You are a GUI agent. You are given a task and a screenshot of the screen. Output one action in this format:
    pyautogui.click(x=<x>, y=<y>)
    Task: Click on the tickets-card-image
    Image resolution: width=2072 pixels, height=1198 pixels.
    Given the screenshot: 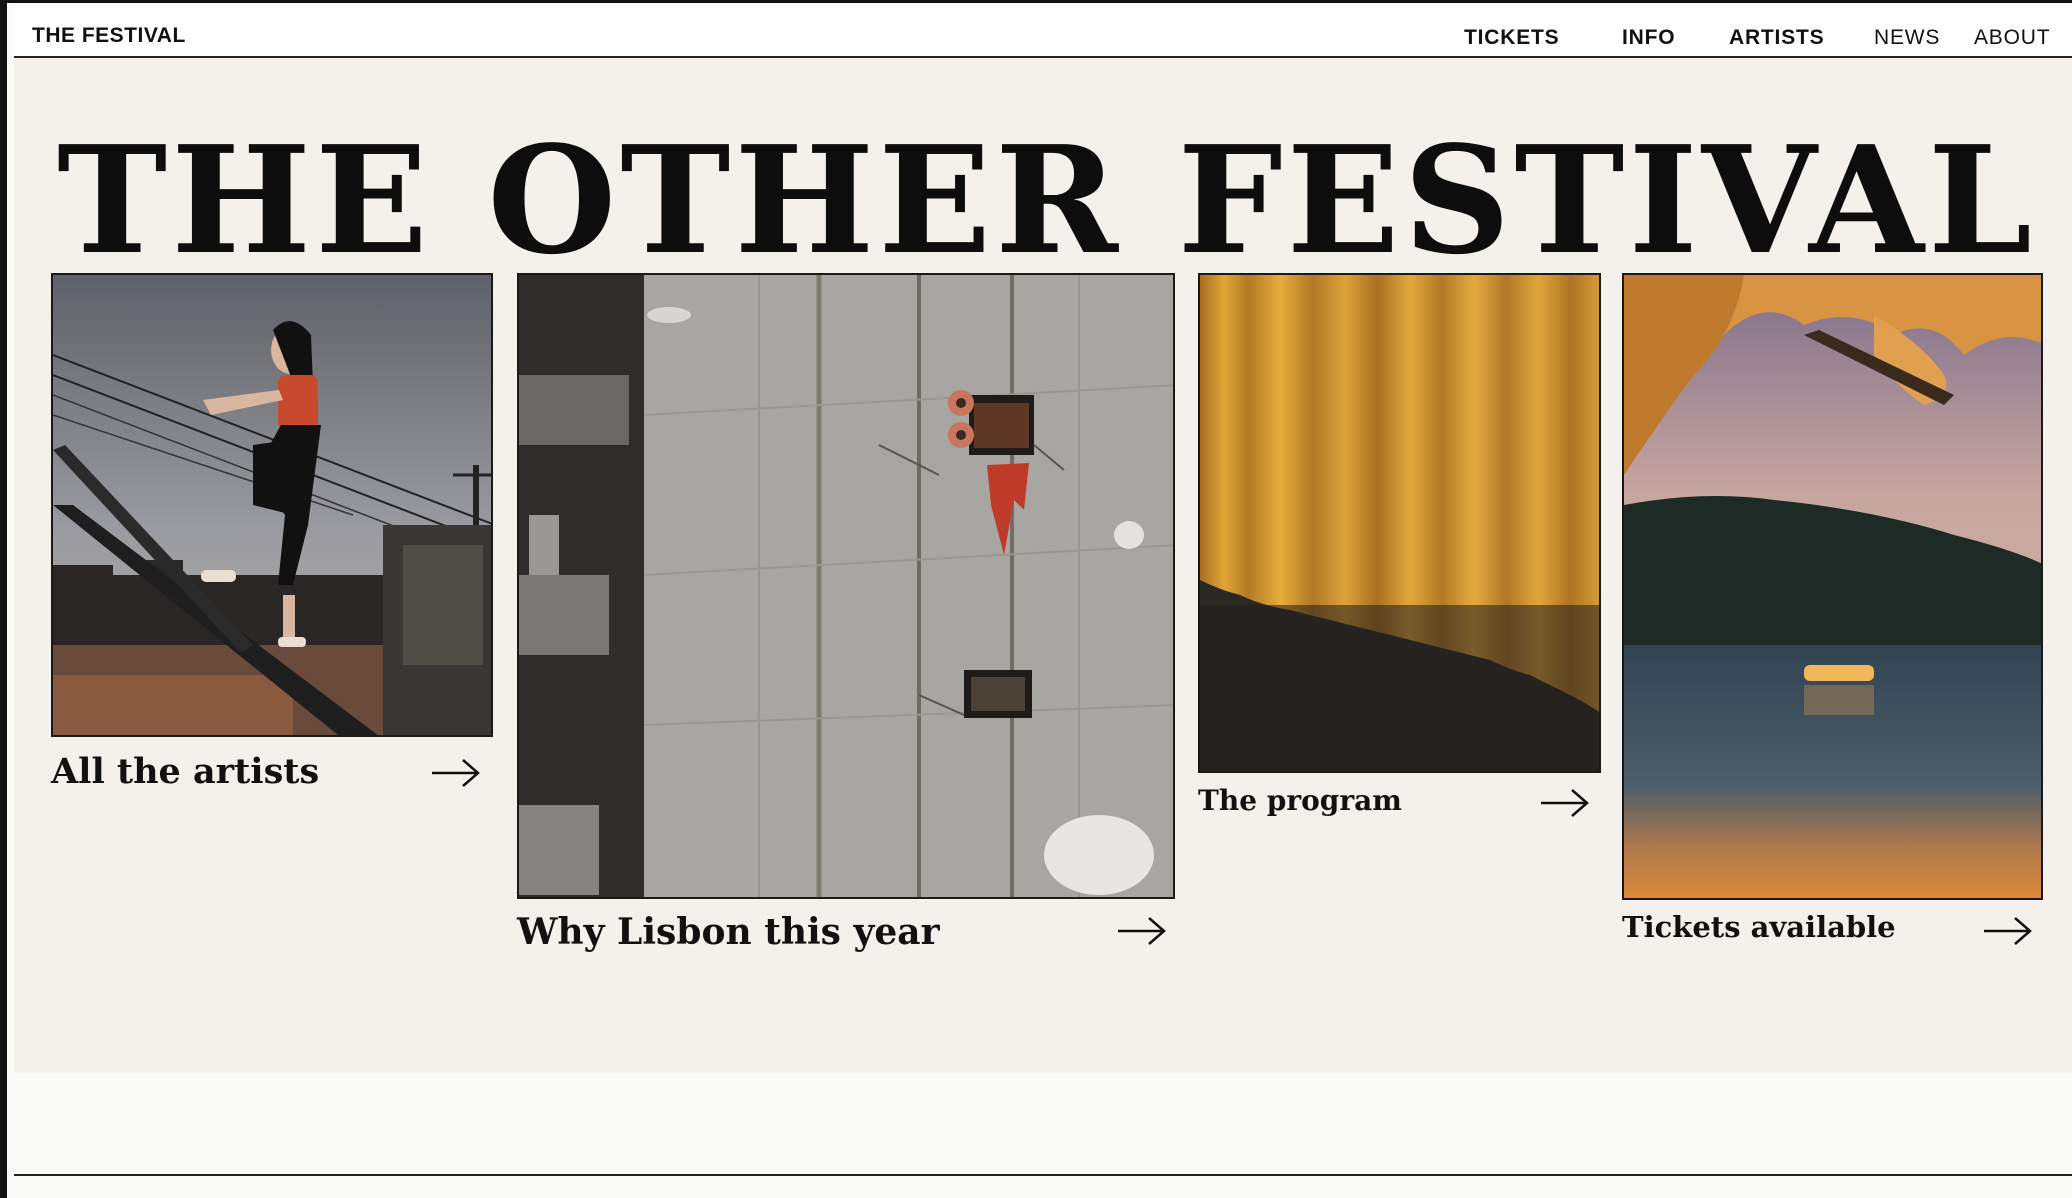 What is the action you would take?
    pyautogui.click(x=1832, y=586)
    